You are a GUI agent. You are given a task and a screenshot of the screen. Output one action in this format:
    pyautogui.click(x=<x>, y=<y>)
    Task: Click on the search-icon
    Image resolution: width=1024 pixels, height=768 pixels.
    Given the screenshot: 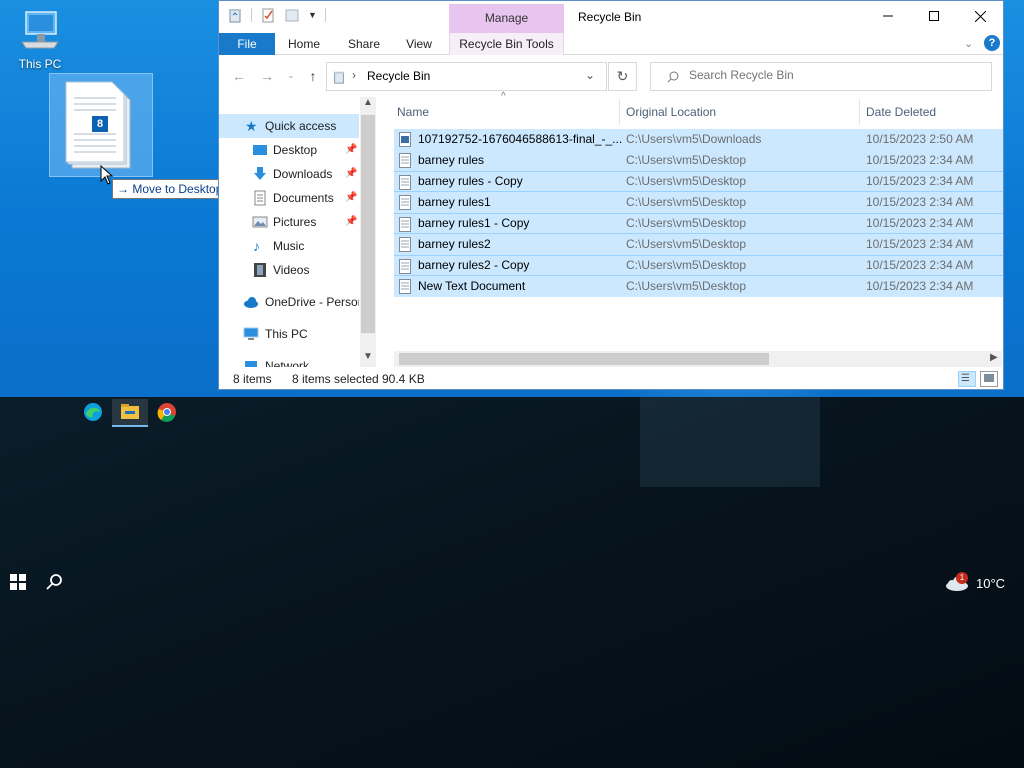 What is the action you would take?
    pyautogui.click(x=55, y=582)
    